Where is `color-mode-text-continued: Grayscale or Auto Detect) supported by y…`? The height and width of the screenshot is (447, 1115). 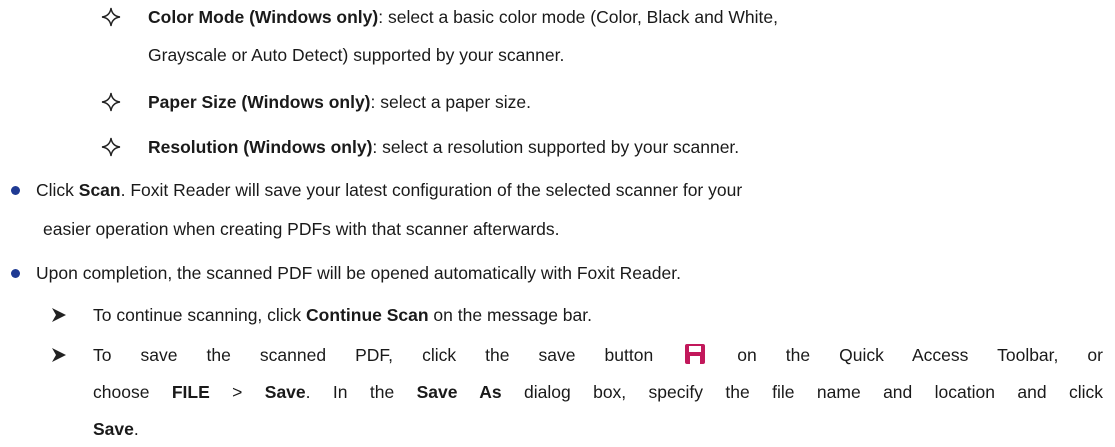
color-mode-text-continued: Grayscale or Auto Detect) supported by y… is located at coordinates (356, 55).